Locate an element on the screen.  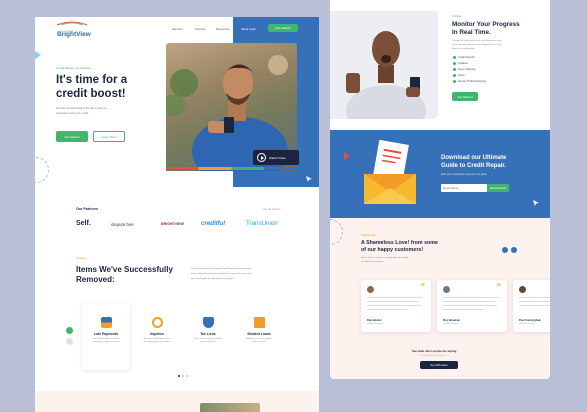
logo-tagline: CREDIT REPAIR is located at coordinates (67, 32).